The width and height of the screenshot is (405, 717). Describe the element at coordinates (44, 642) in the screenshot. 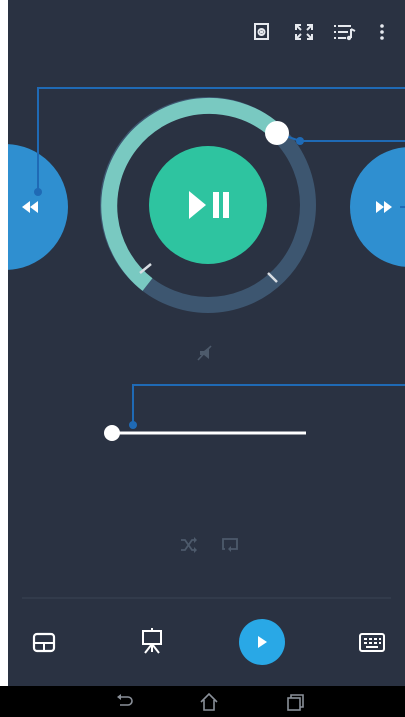

I see `tab-layout` at that location.